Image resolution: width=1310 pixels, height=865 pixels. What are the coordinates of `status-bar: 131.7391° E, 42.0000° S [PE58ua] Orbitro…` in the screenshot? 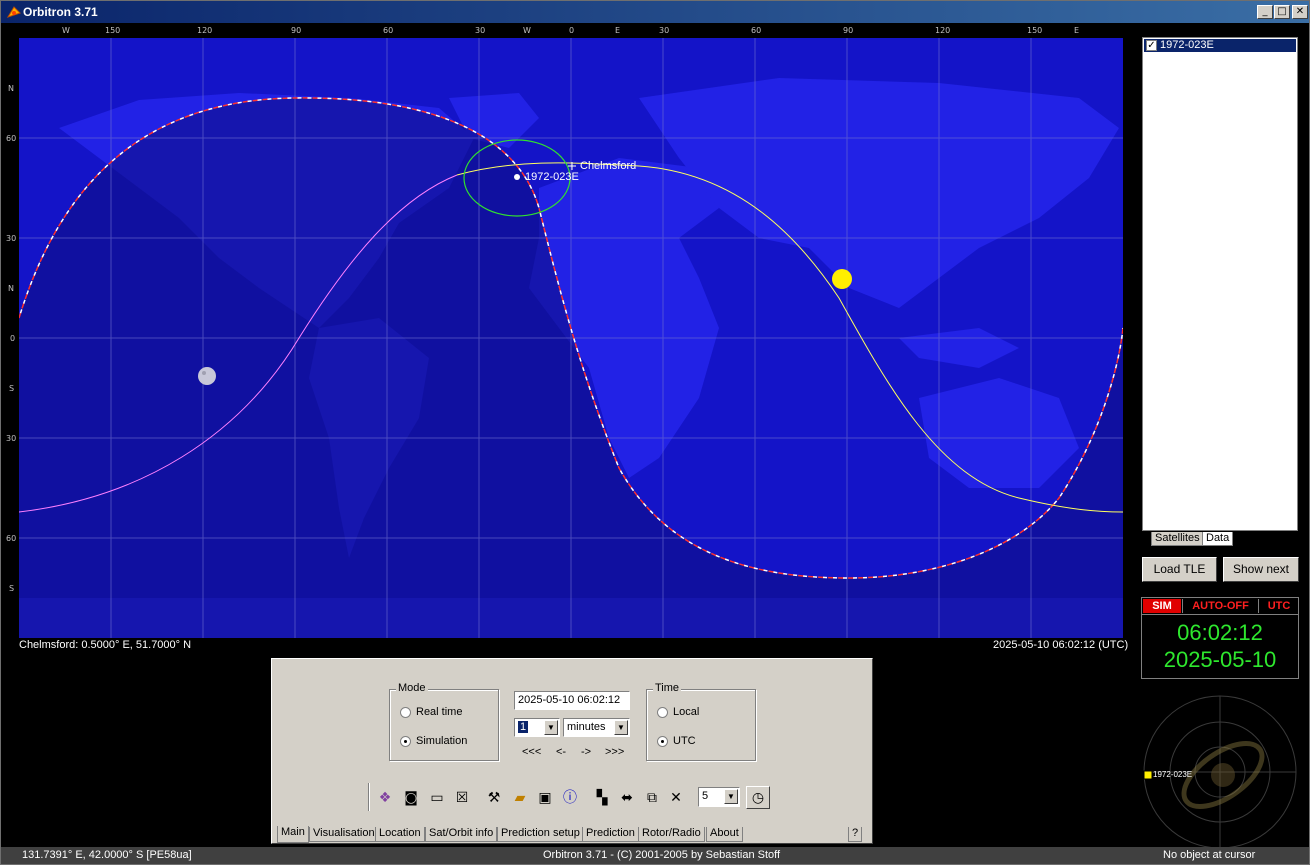 It's located at (655, 855).